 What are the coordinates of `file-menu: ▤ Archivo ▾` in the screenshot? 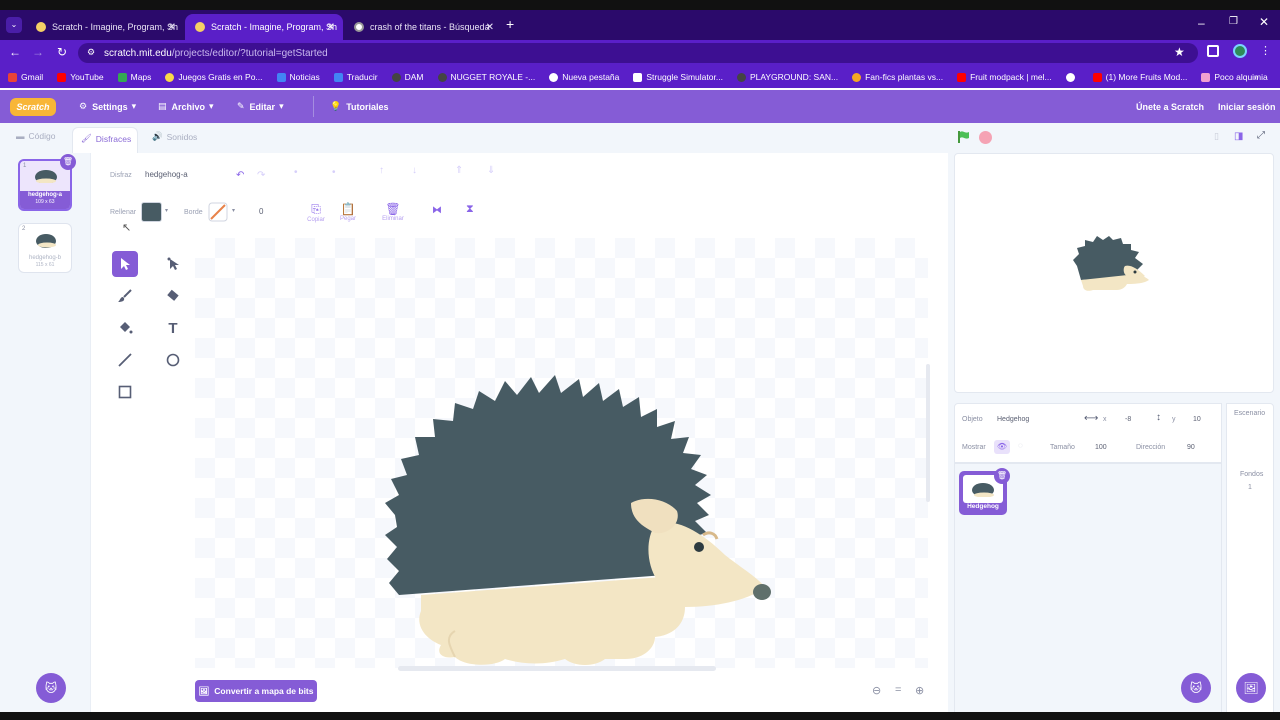 It's located at (186, 106).